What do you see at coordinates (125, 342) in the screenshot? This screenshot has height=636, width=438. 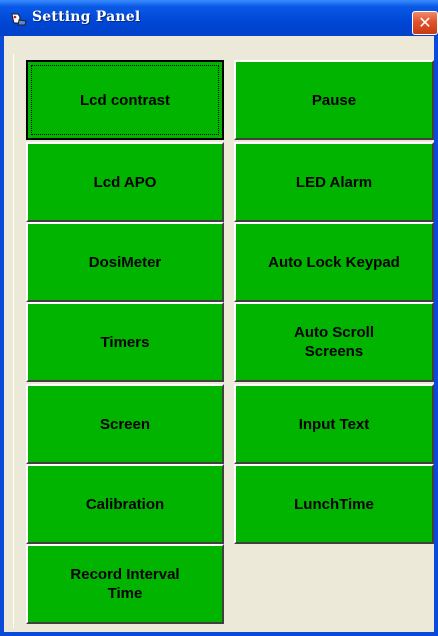 I see `timers-button: Timers` at bounding box center [125, 342].